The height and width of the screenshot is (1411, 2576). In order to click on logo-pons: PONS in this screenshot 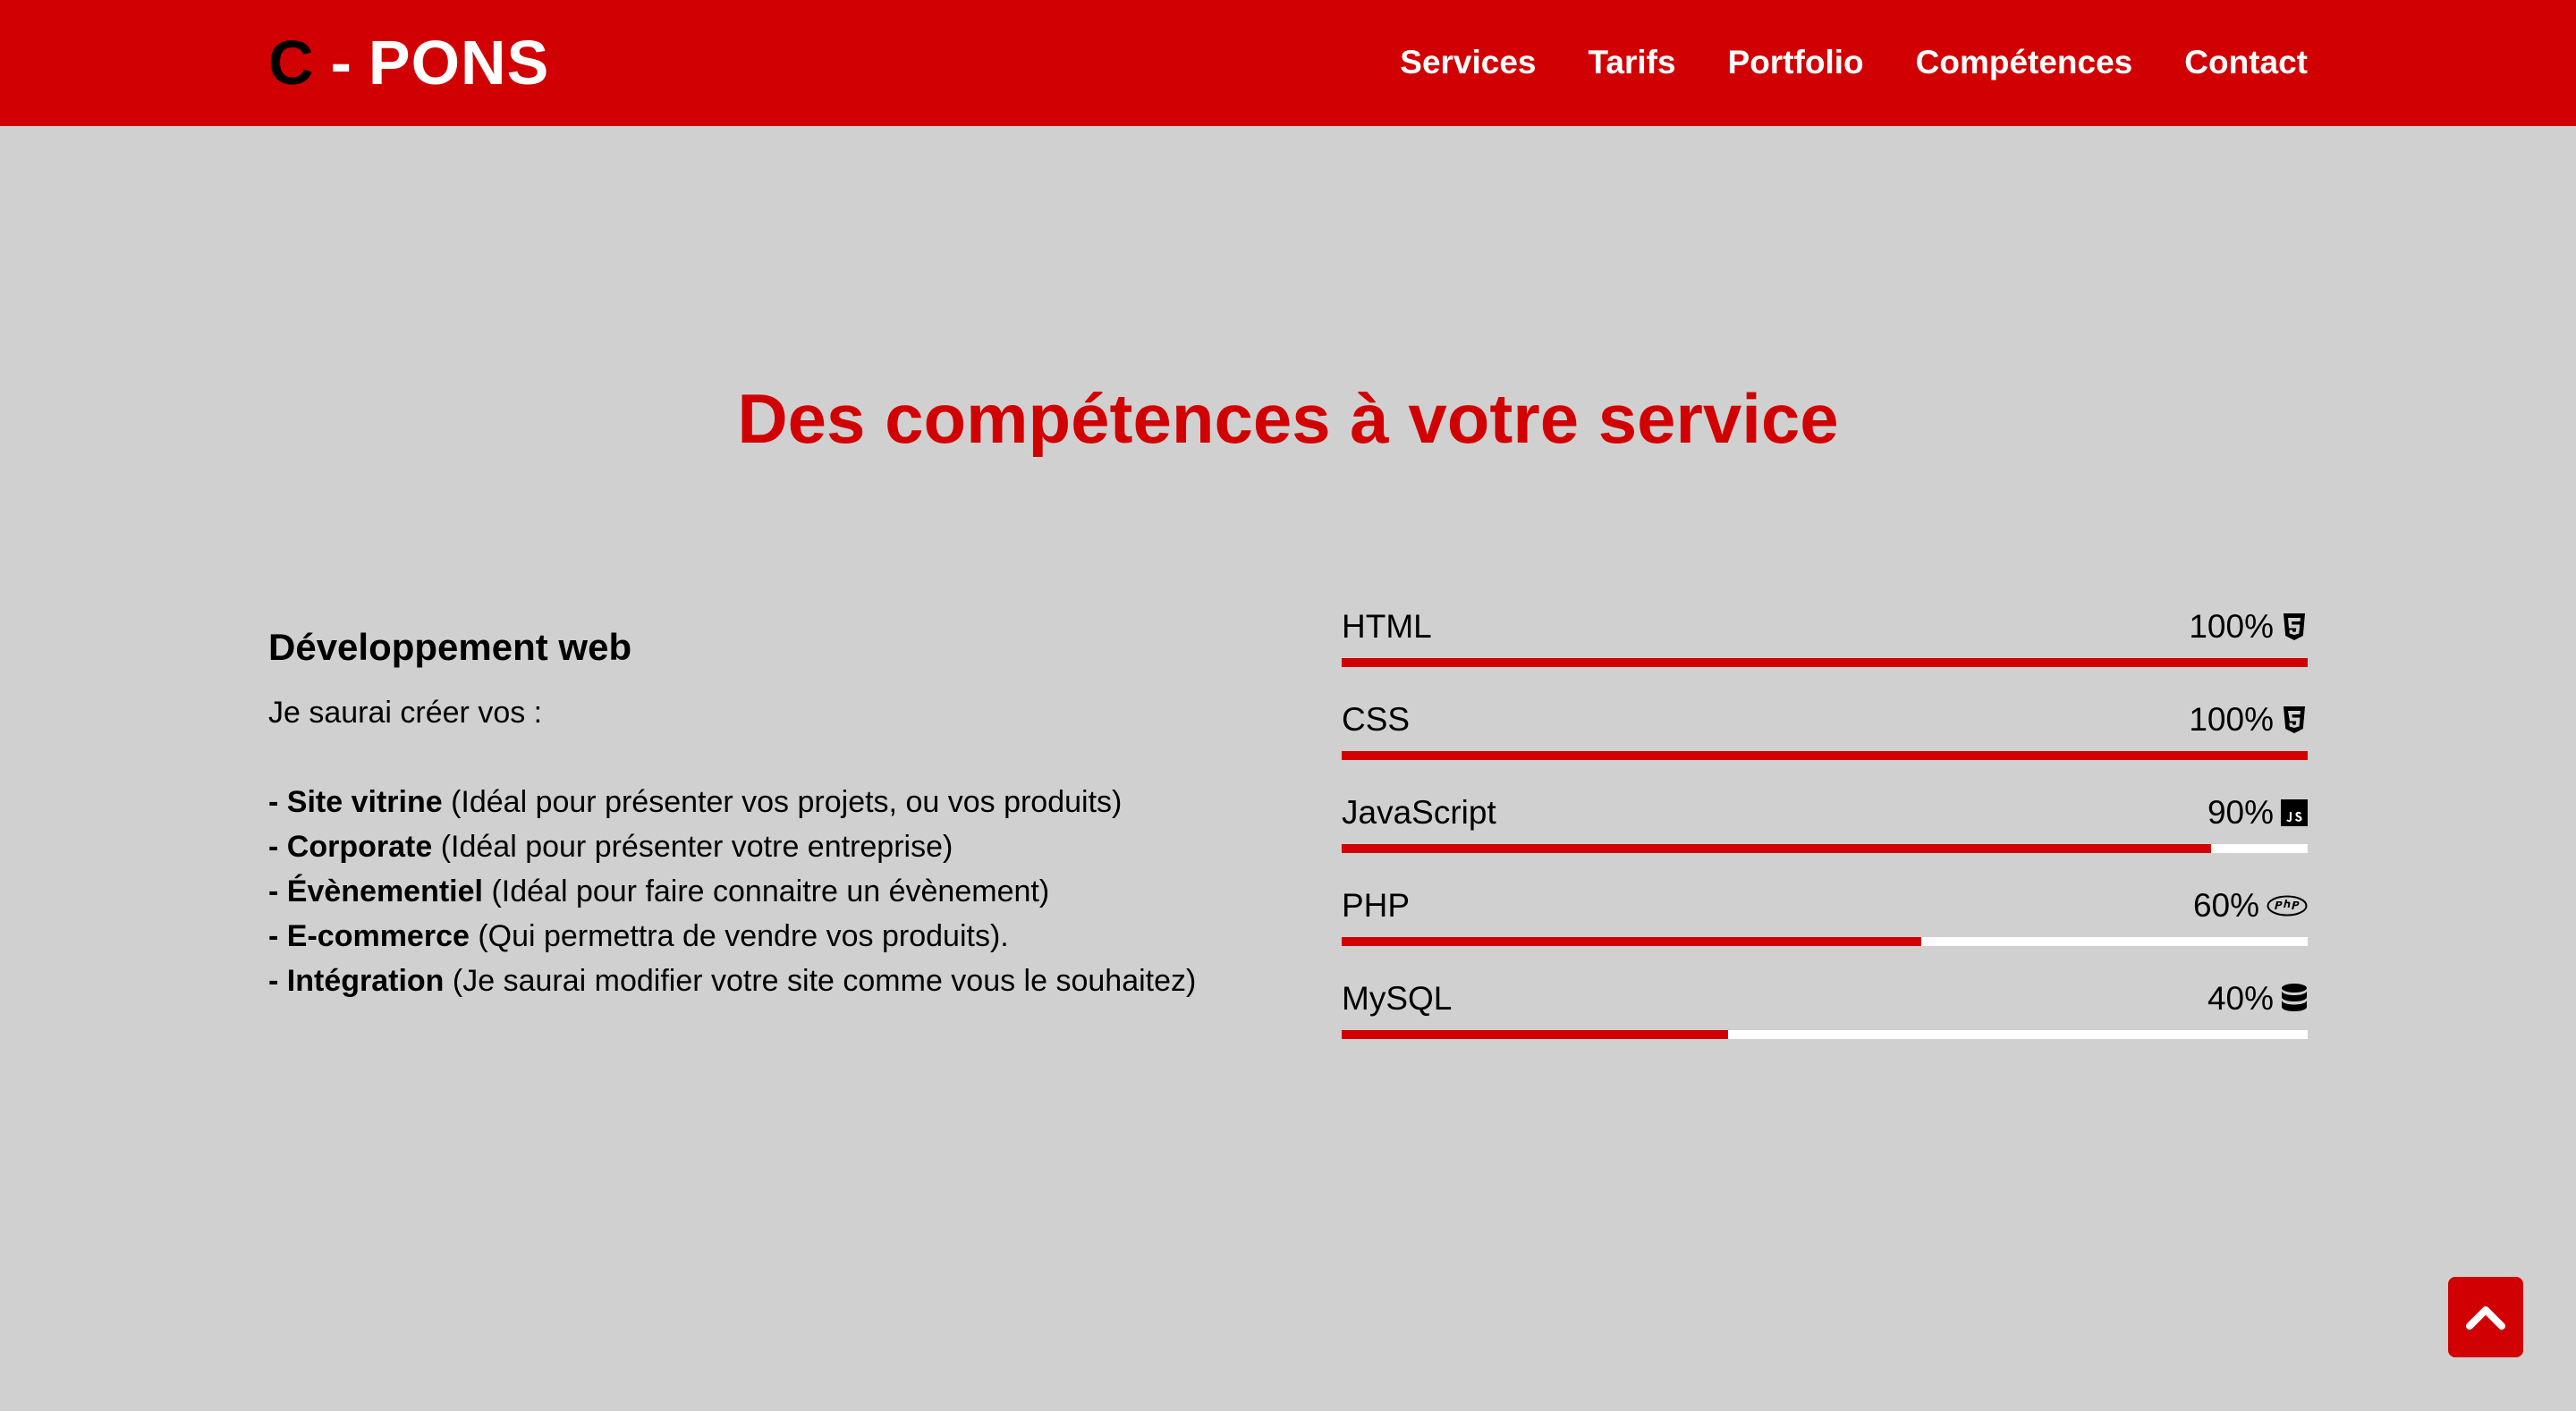, I will do `click(459, 63)`.